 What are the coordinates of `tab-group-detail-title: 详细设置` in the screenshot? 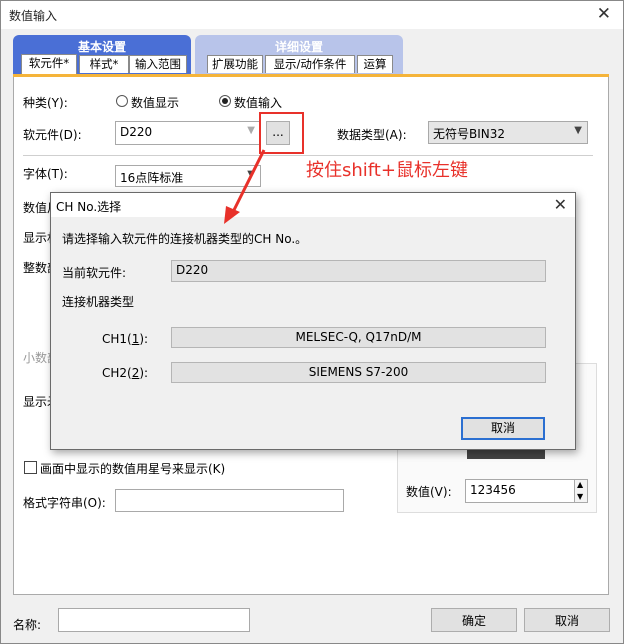 It's located at (298, 47).